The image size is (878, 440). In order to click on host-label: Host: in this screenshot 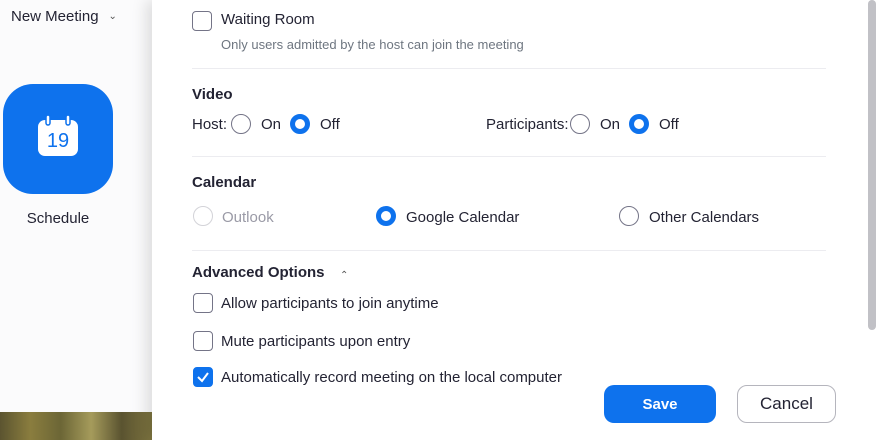, I will do `click(210, 124)`.